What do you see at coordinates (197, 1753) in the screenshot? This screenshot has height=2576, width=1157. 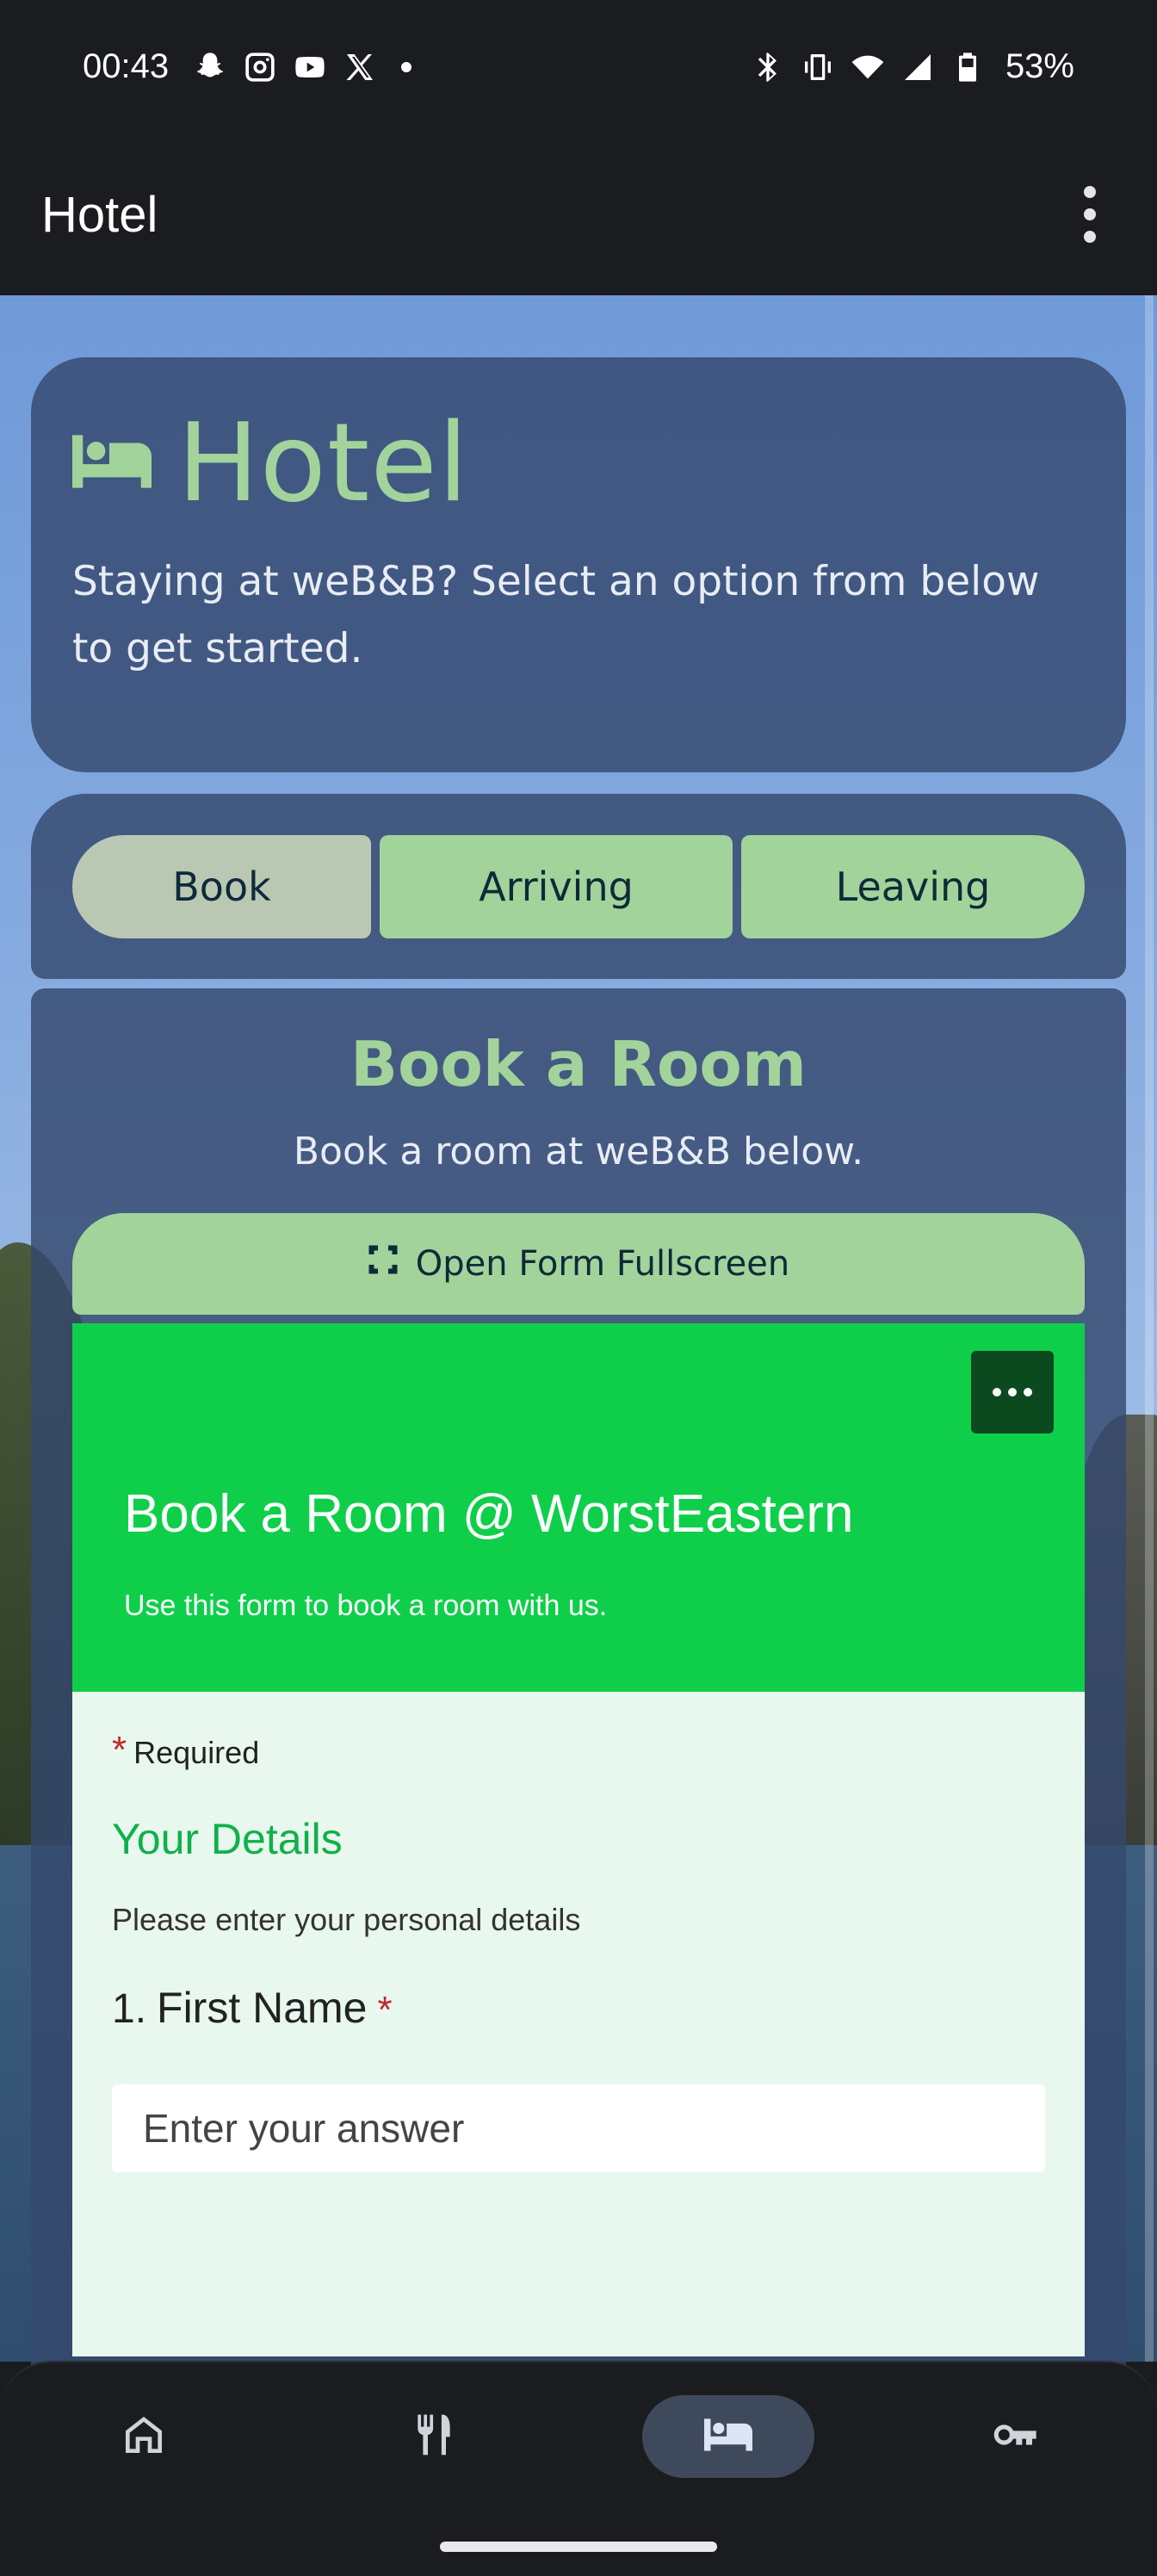 I see `required-label: Required` at bounding box center [197, 1753].